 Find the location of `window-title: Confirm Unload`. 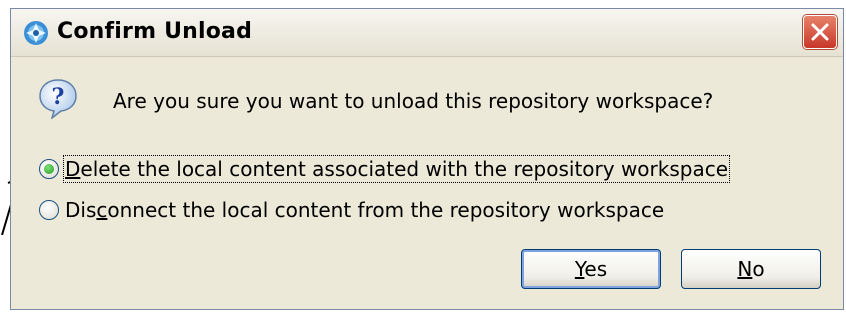

window-title: Confirm Unload is located at coordinates (155, 31).